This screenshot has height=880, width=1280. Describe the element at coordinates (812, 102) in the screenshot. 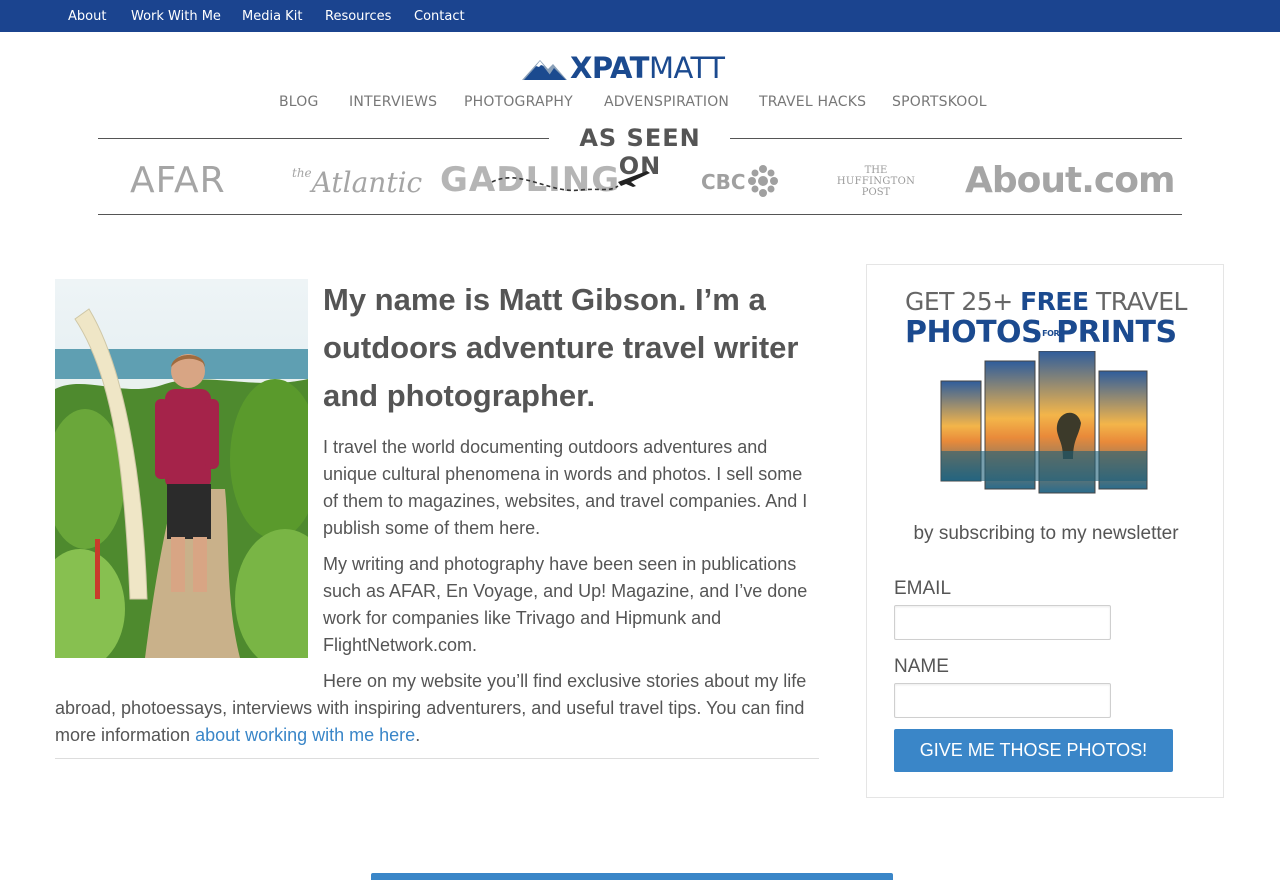

I see `nav-travel-hacks: TRAVEL HACKS` at that location.